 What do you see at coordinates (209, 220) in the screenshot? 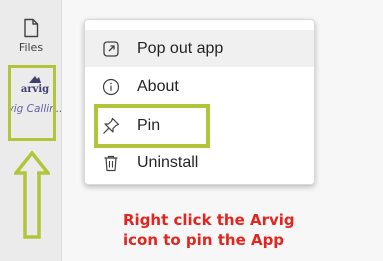
I see `instruction-line-1: Right click the Arvig` at bounding box center [209, 220].